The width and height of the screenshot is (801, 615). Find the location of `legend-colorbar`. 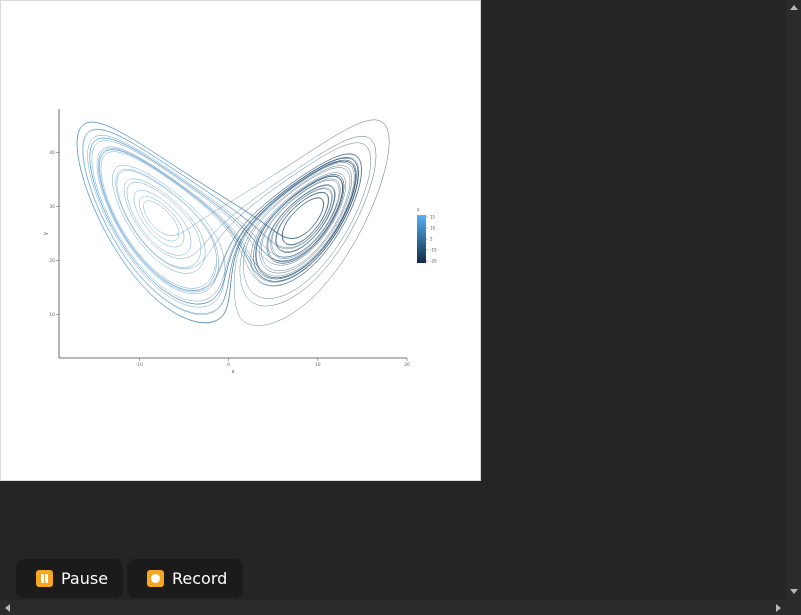

legend-colorbar is located at coordinates (421, 239).